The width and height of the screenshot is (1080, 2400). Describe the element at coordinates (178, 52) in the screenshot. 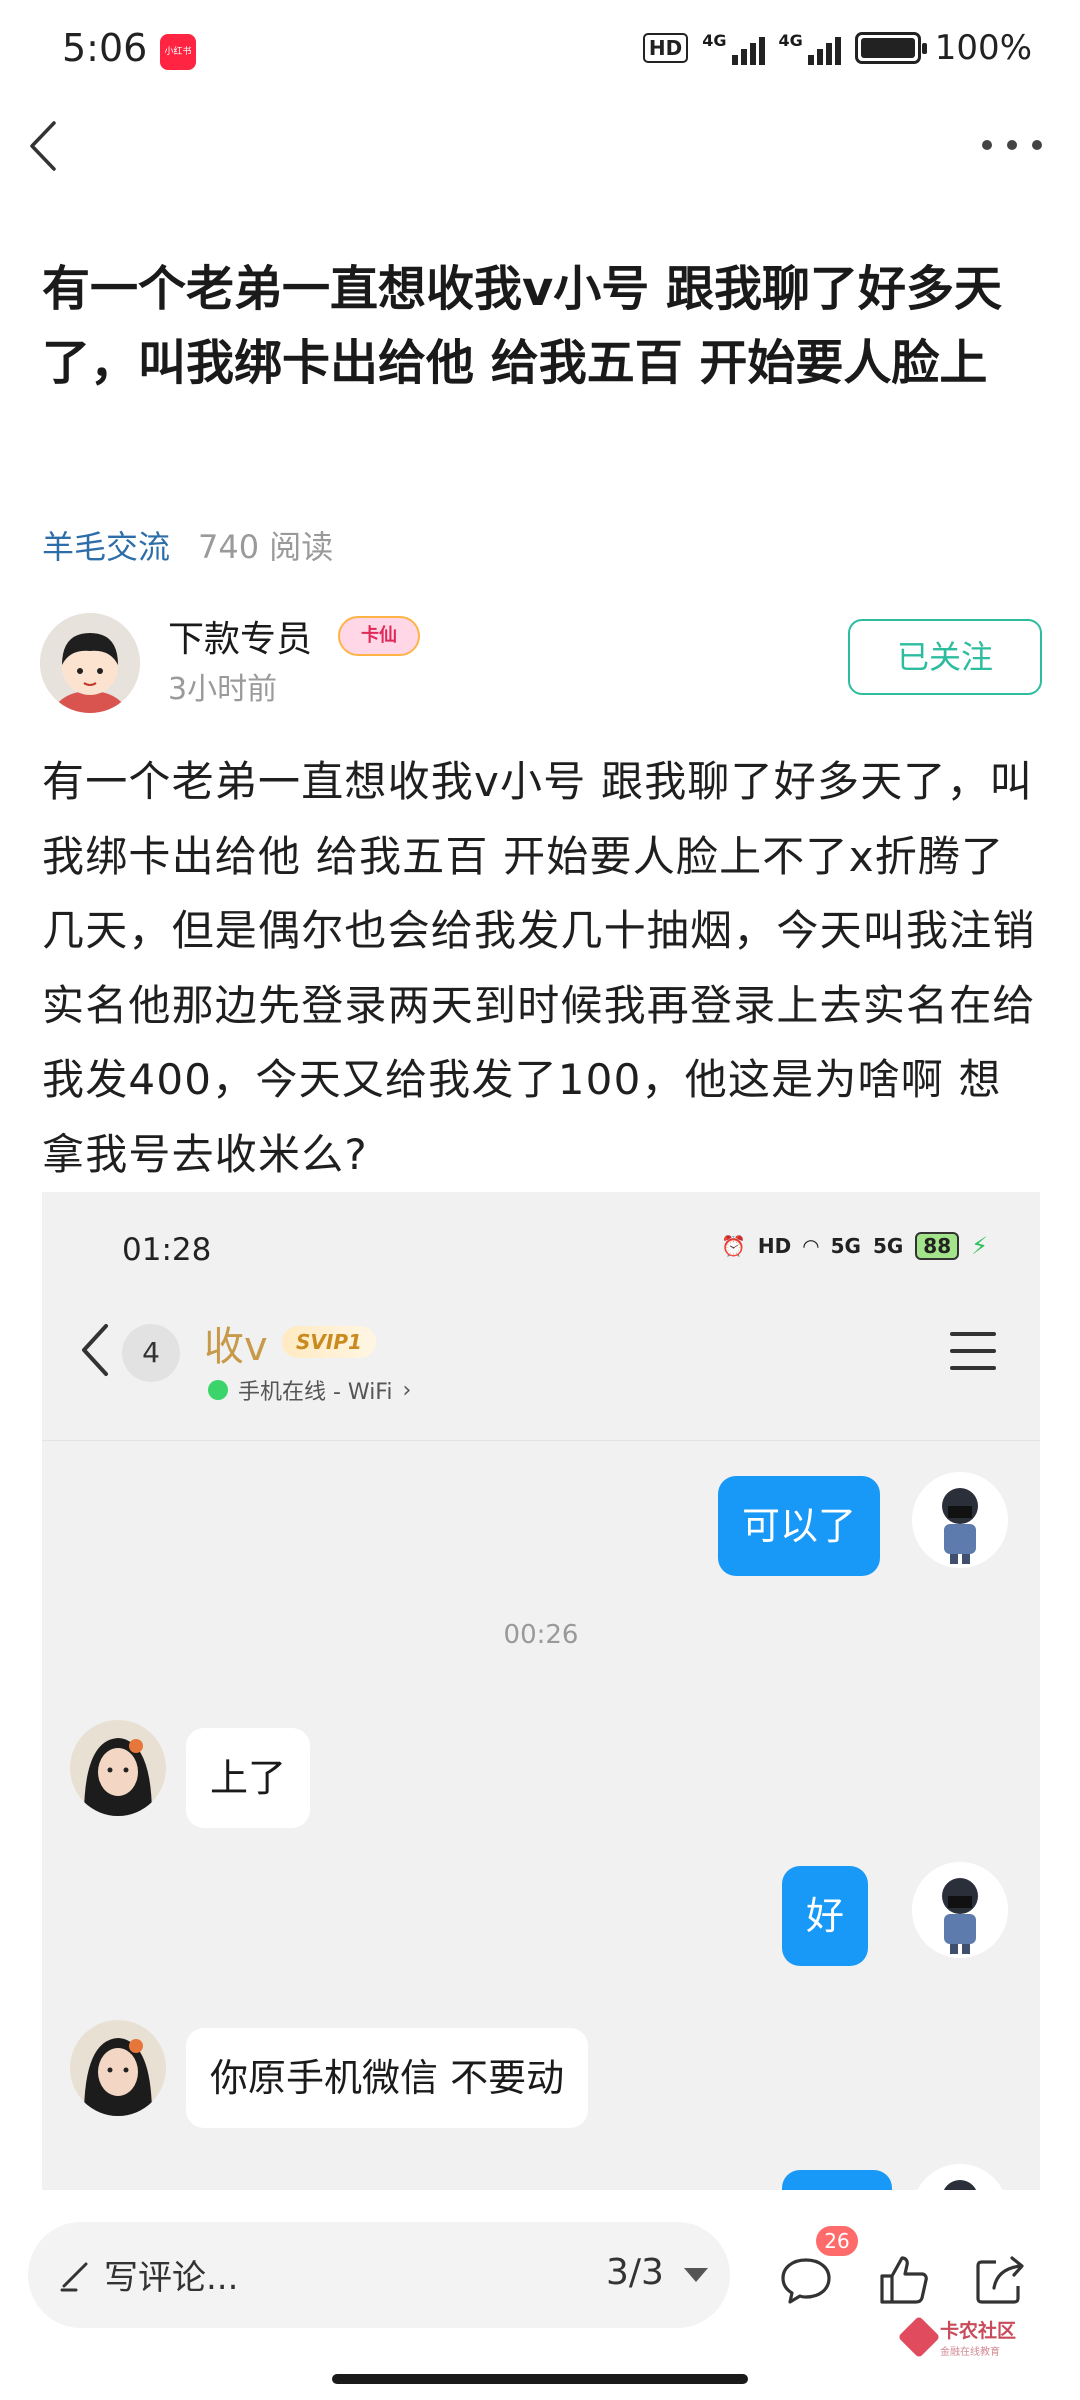

I see `app-badge-icon: 小红书` at that location.